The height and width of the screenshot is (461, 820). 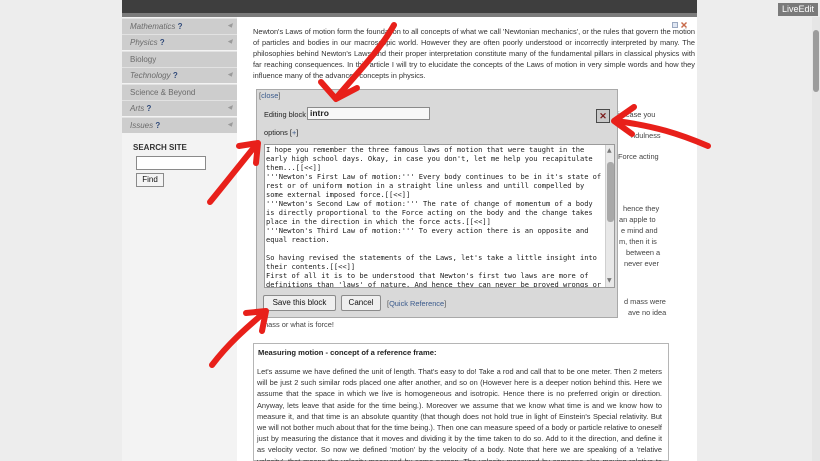 What do you see at coordinates (269, 95) in the screenshot?
I see `close-link: [close]` at bounding box center [269, 95].